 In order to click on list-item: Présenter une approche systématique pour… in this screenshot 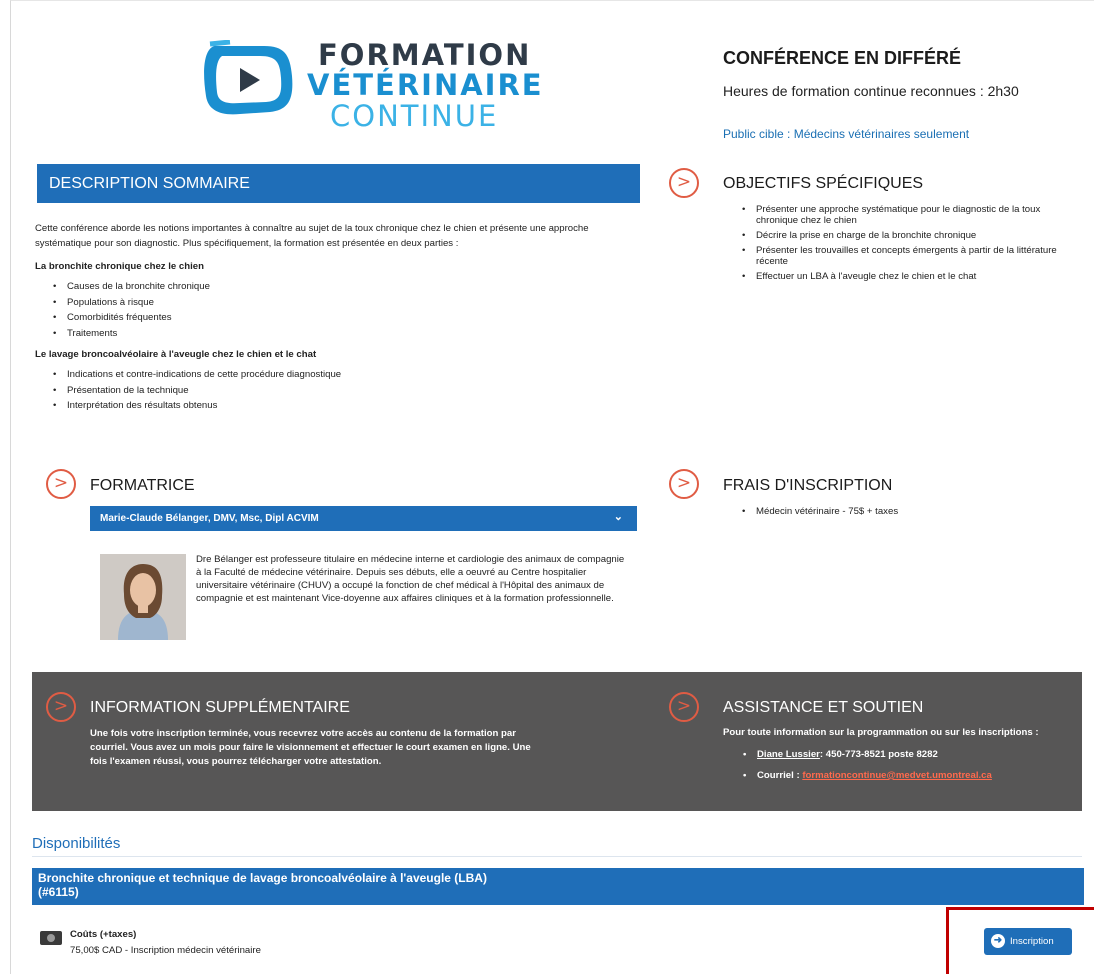, I will do `click(903, 215)`.